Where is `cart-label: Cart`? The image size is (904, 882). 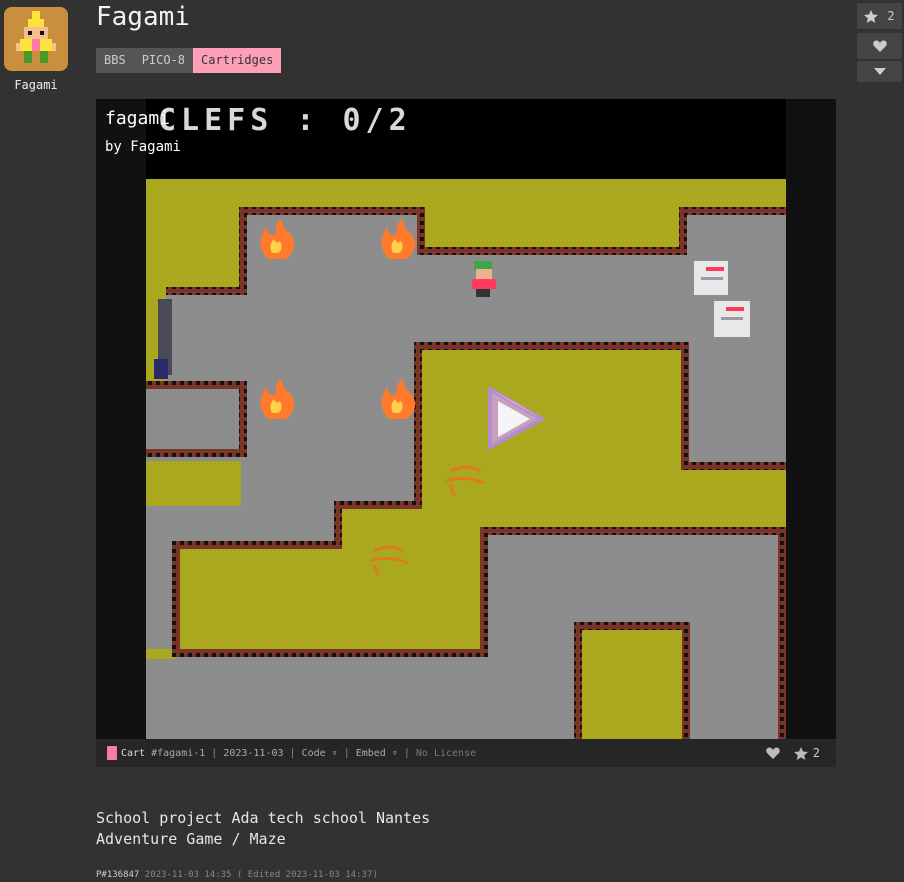 cart-label: Cart is located at coordinates (133, 753).